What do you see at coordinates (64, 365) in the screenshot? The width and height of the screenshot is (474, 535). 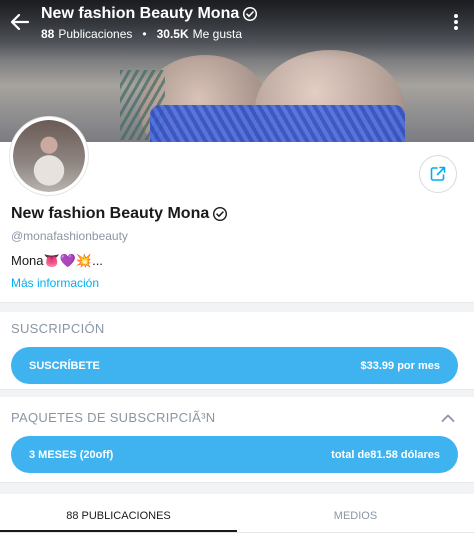 I see `subscribe-label: SUSCRÍBETE` at bounding box center [64, 365].